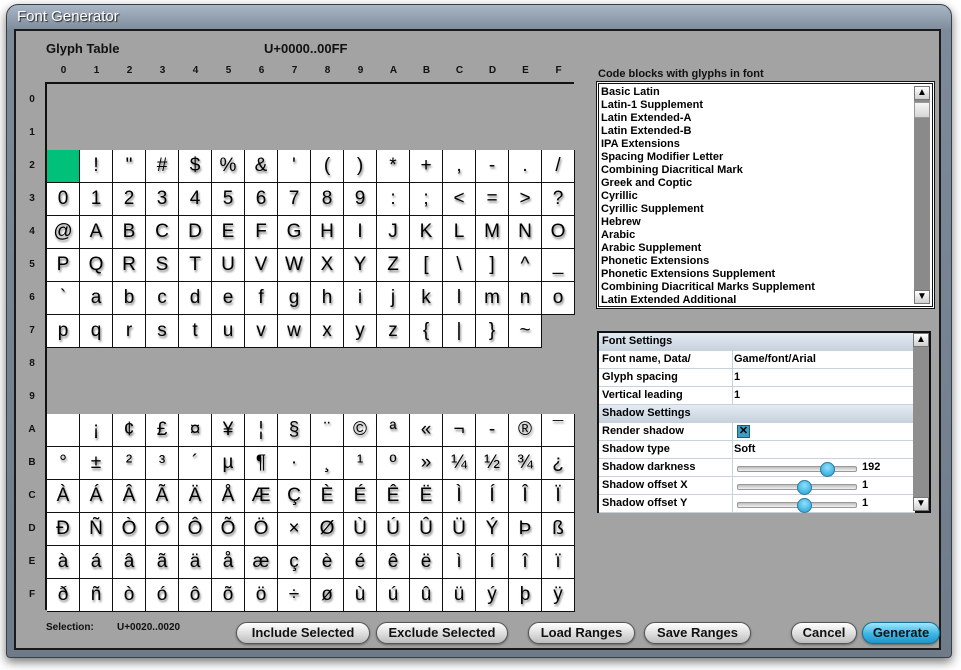 This screenshot has width=961, height=670. I want to click on glyph-spacing-field: 1, so click(737, 377).